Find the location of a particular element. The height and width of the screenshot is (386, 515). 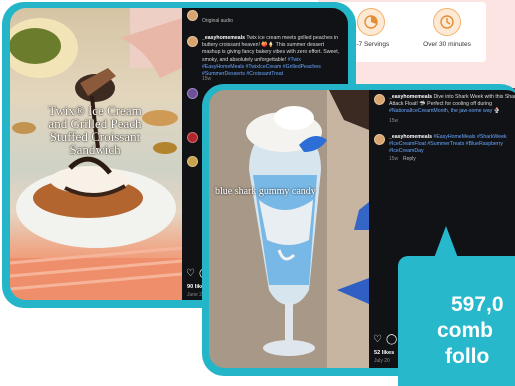

like-count: 52 likes is located at coordinates (384, 353).